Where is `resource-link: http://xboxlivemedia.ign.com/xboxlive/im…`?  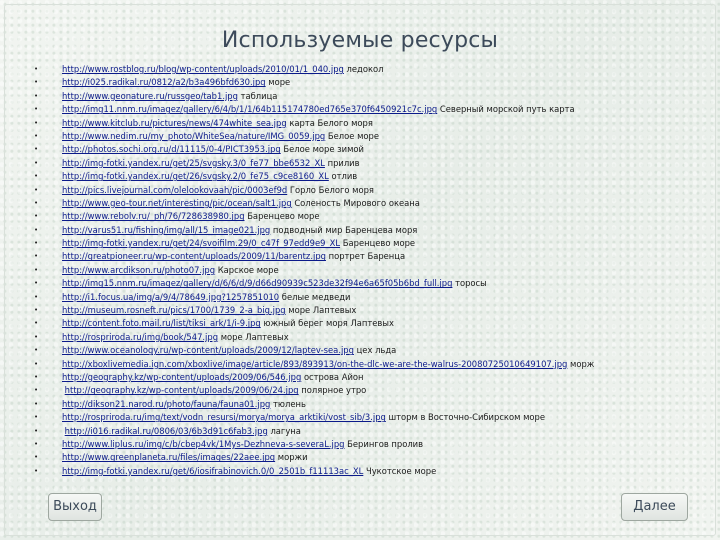 resource-link: http://xboxlivemedia.ign.com/xboxlive/im… is located at coordinates (314, 364).